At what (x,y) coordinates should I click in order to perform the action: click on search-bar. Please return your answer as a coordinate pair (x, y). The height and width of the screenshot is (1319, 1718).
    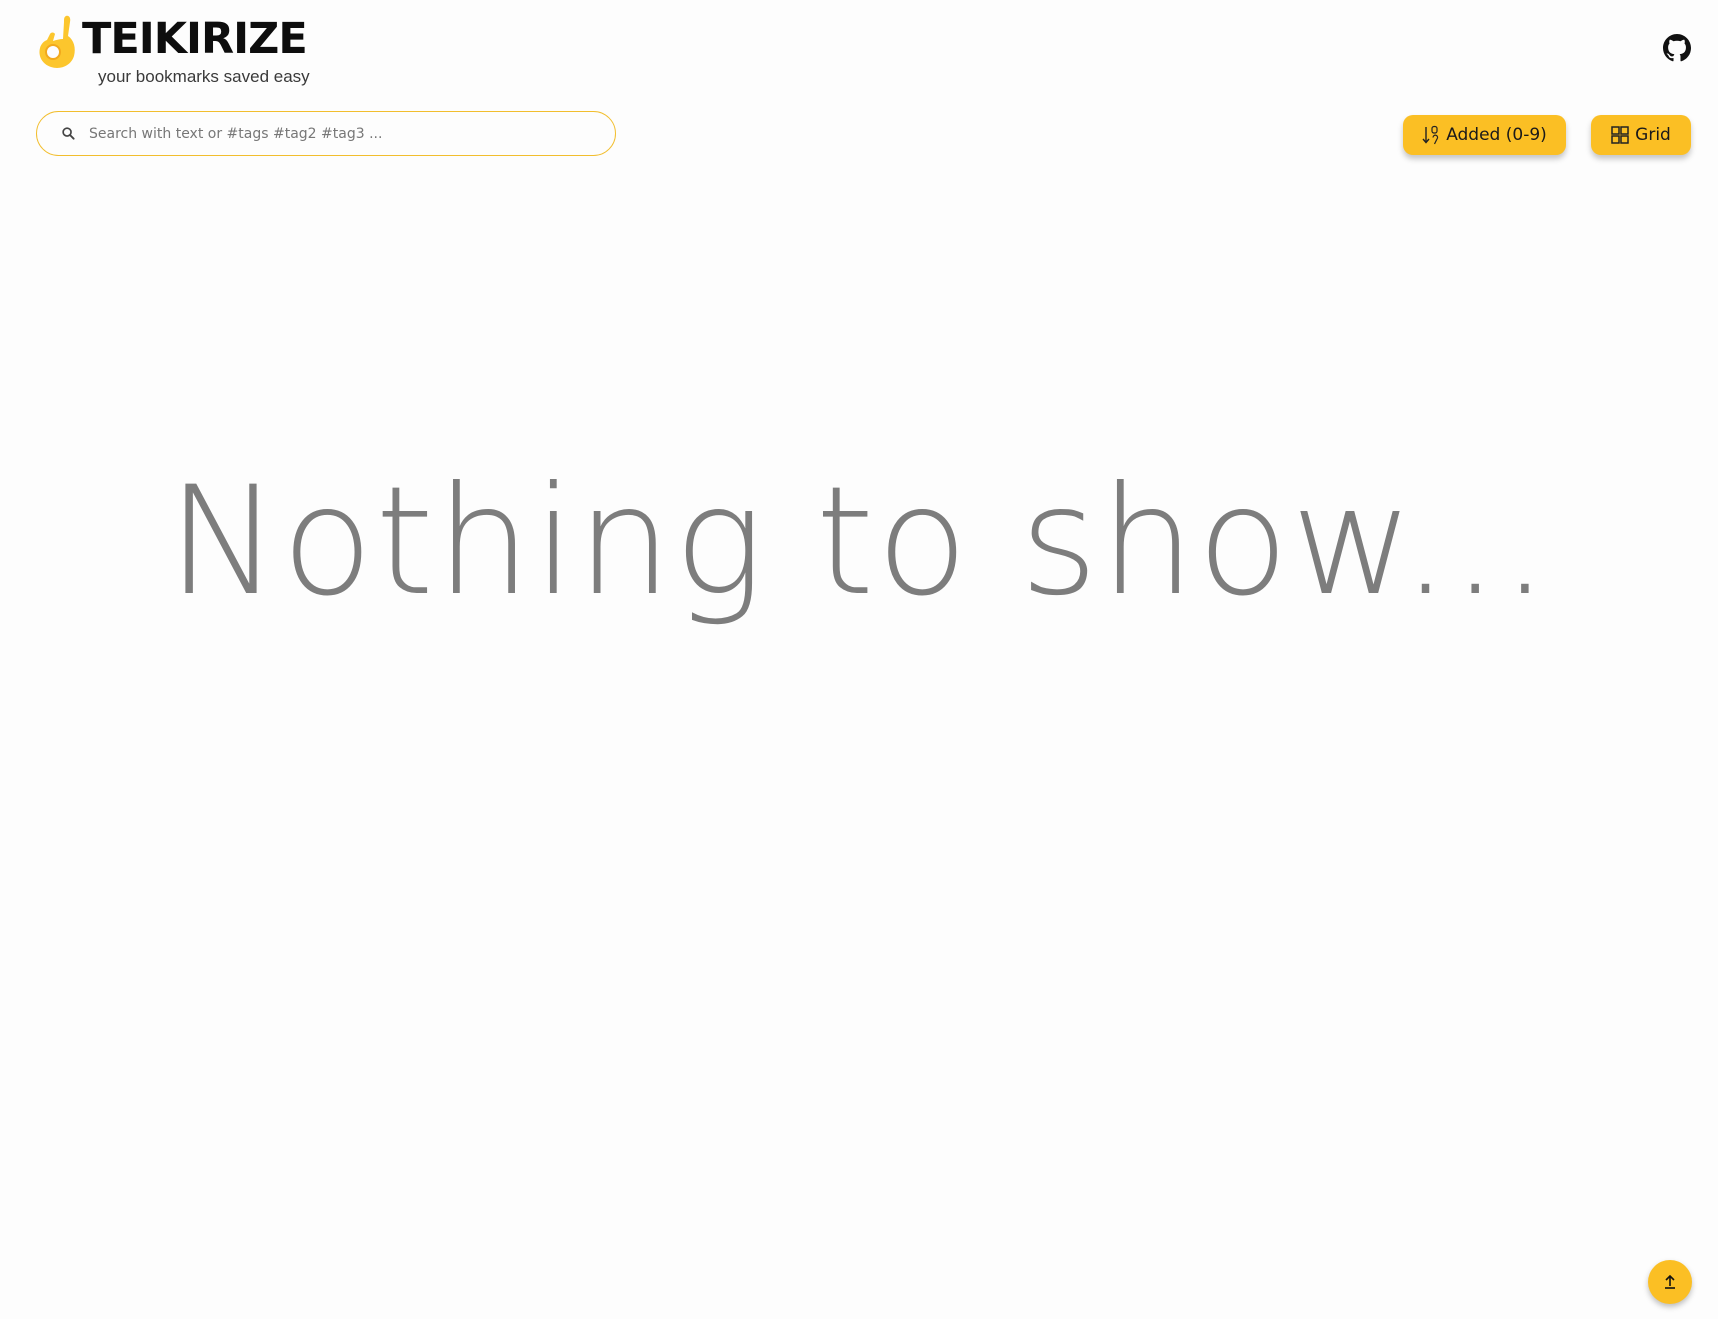
    Looking at the image, I should click on (326, 133).